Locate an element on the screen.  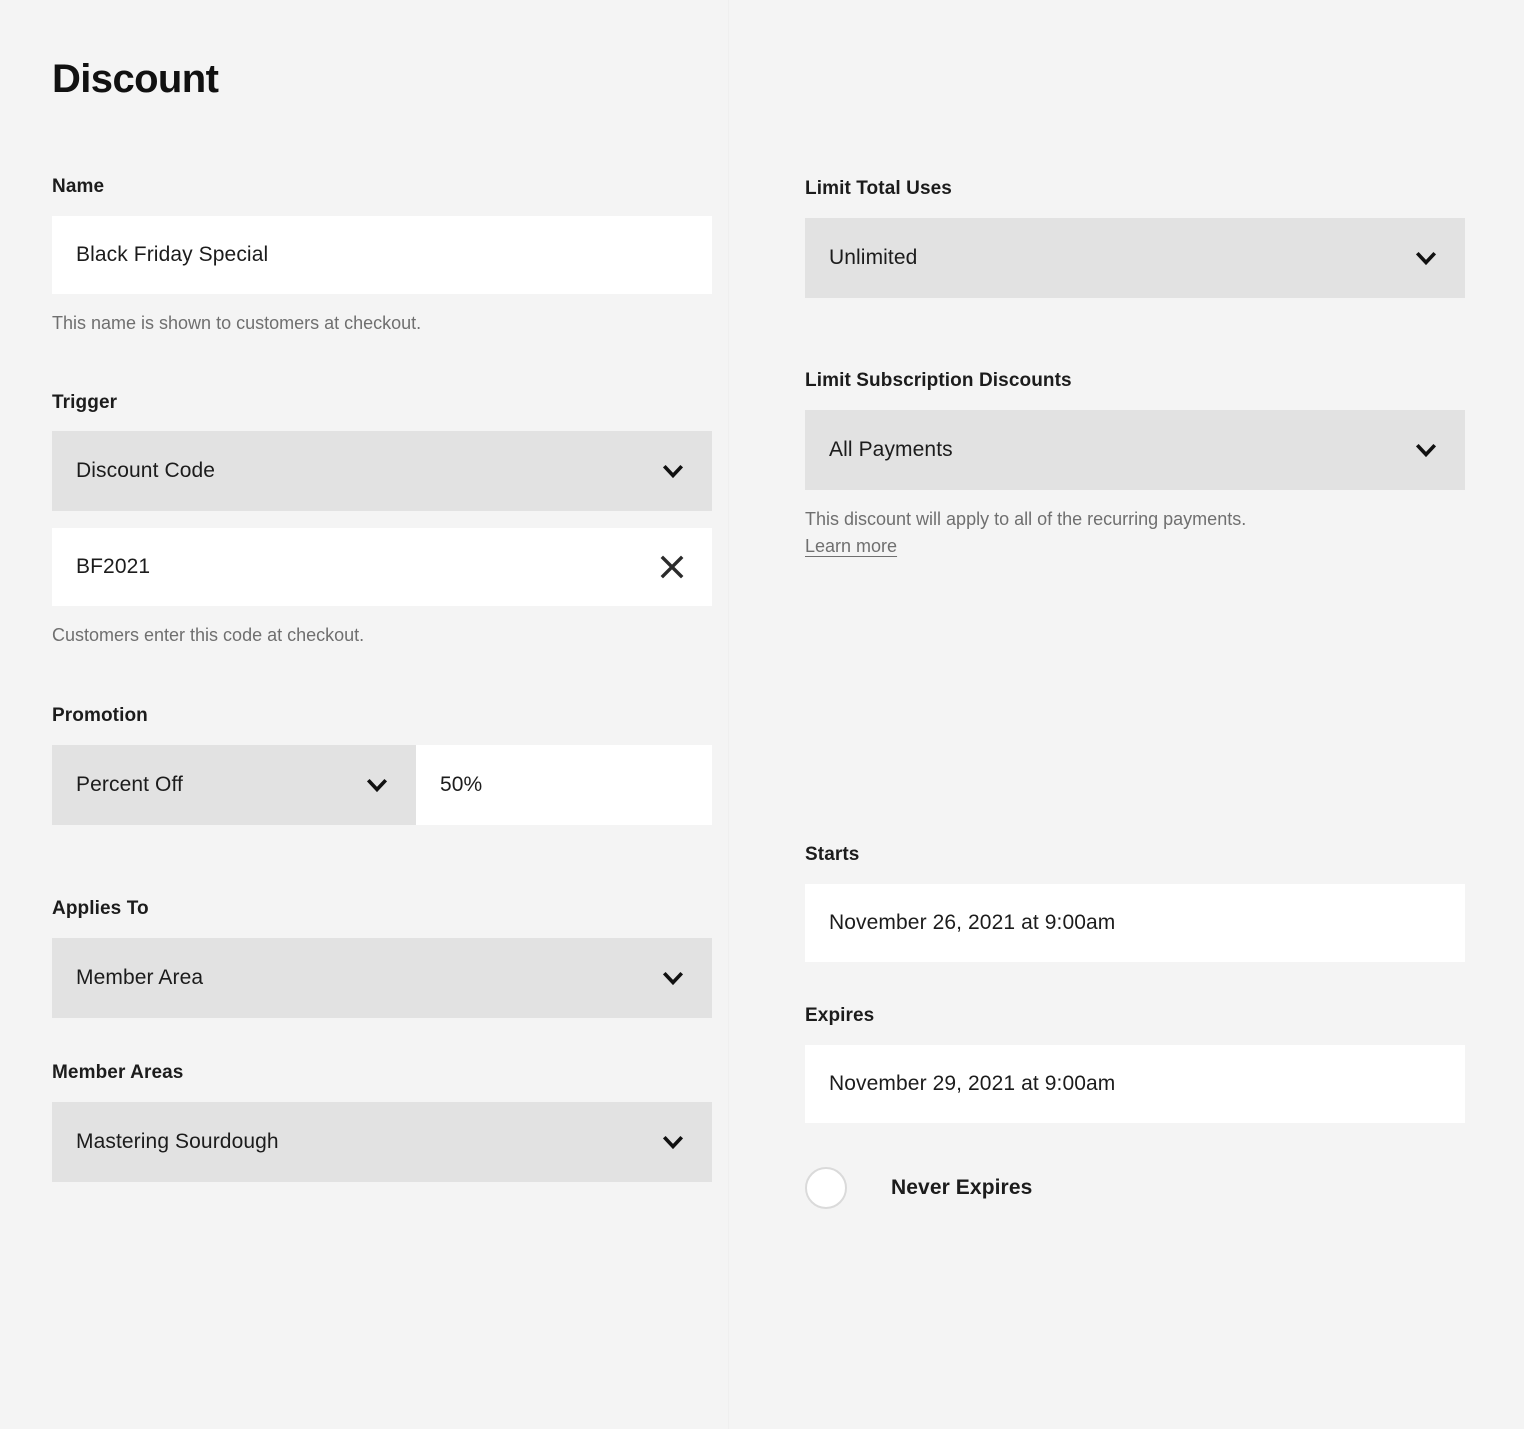
applies-to-value: Member Area is located at coordinates (140, 977).